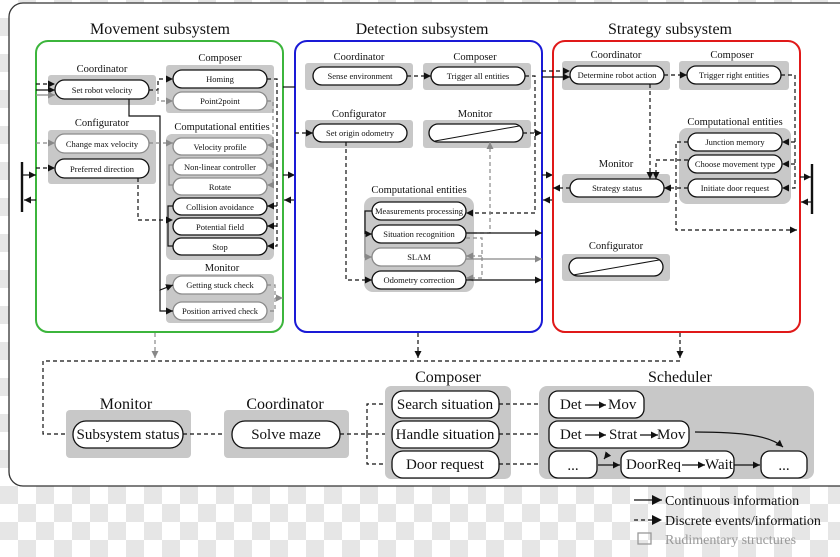 The height and width of the screenshot is (557, 840). What do you see at coordinates (571, 435) in the screenshot?
I see `scheduler-row2-det: Det` at bounding box center [571, 435].